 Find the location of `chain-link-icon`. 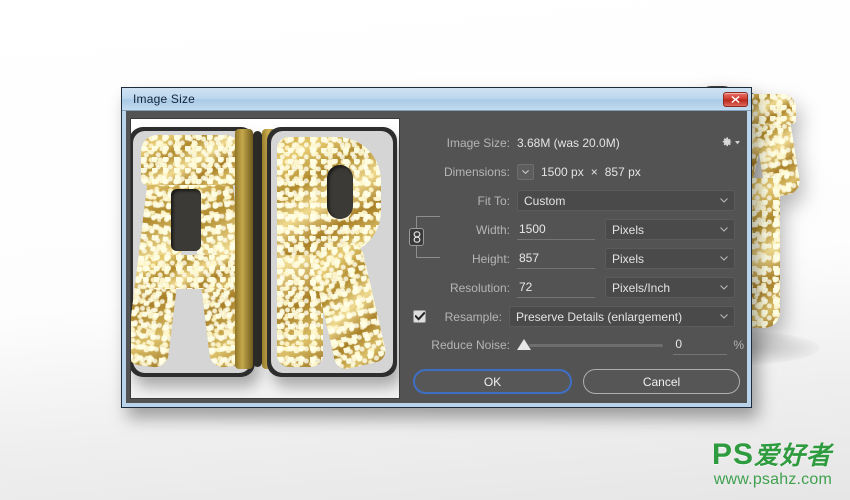

chain-link-icon is located at coordinates (416, 237).